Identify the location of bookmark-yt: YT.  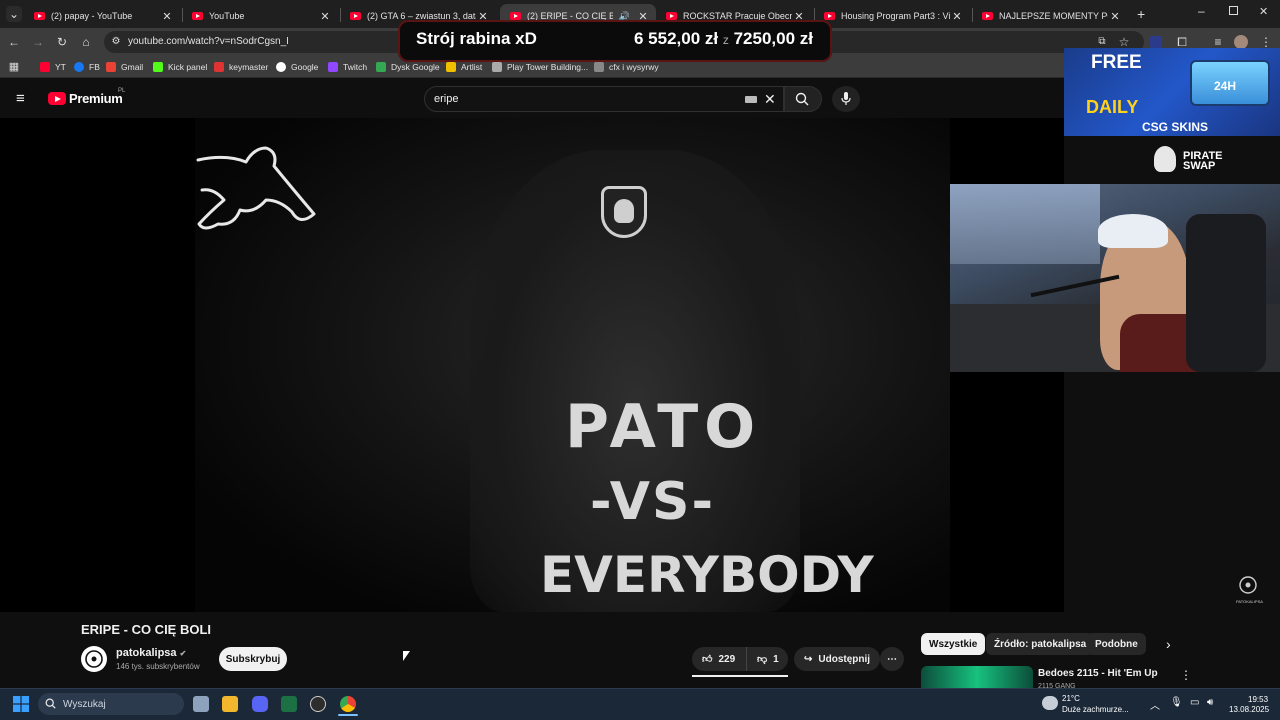
(53, 67).